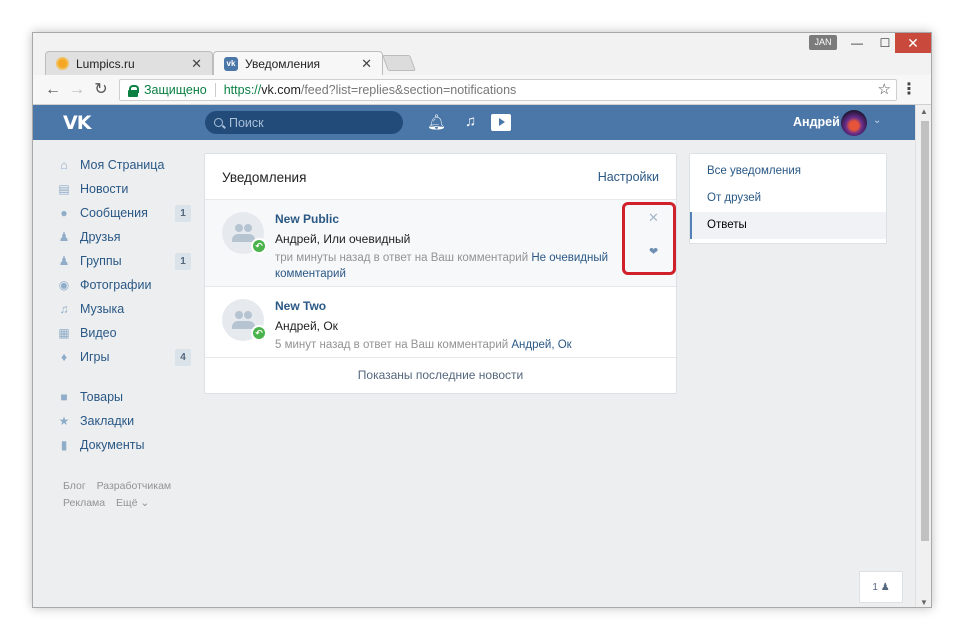 The image size is (964, 642). I want to click on close-icon: ✕, so click(913, 43).